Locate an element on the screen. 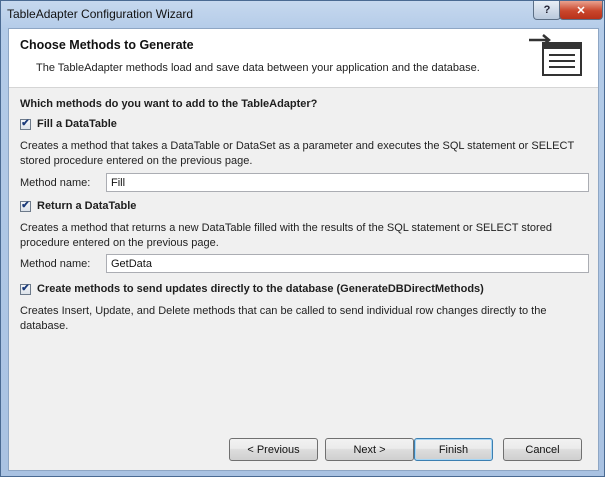 Image resolution: width=605 pixels, height=477 pixels. get-checkbox: ✔ is located at coordinates (25, 206).